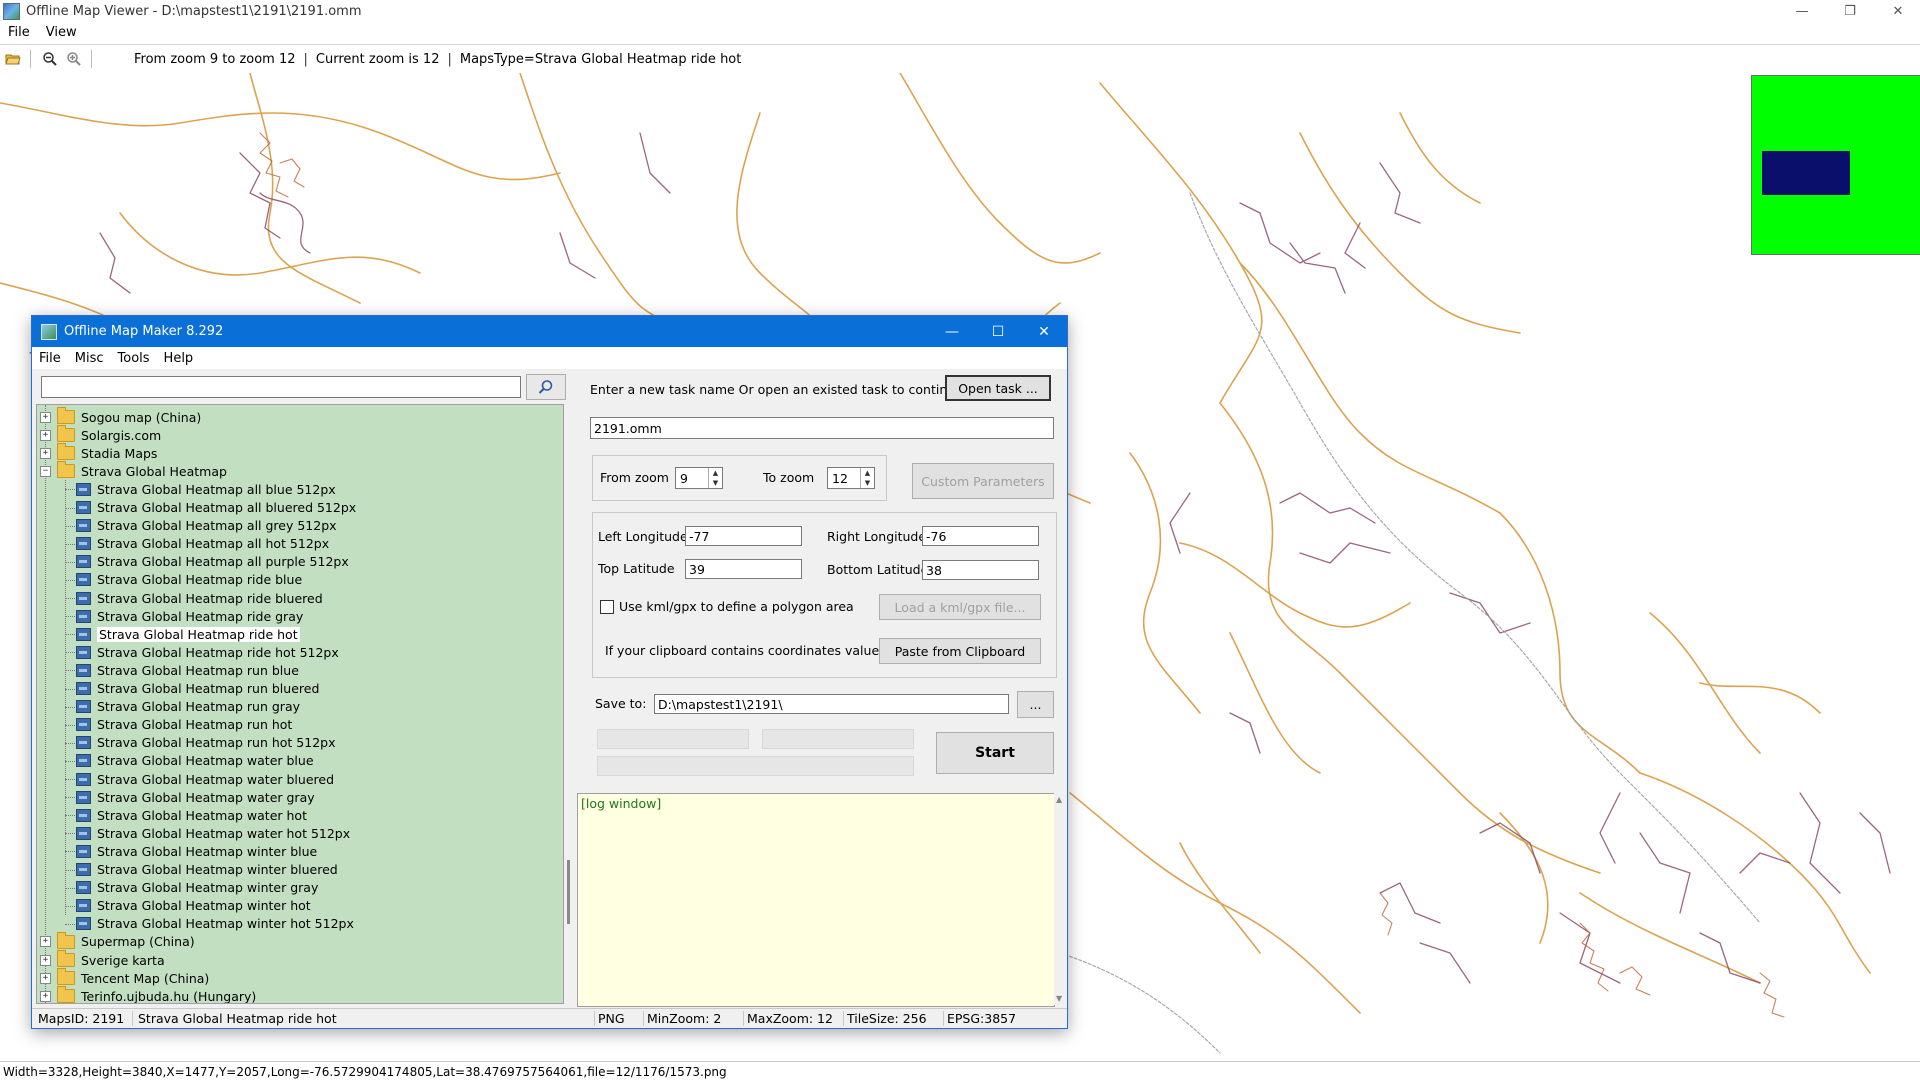 The width and height of the screenshot is (1920, 1081). What do you see at coordinates (184, 725) in the screenshot?
I see `tree-map-item: Strava Global Heatmap run hot` at bounding box center [184, 725].